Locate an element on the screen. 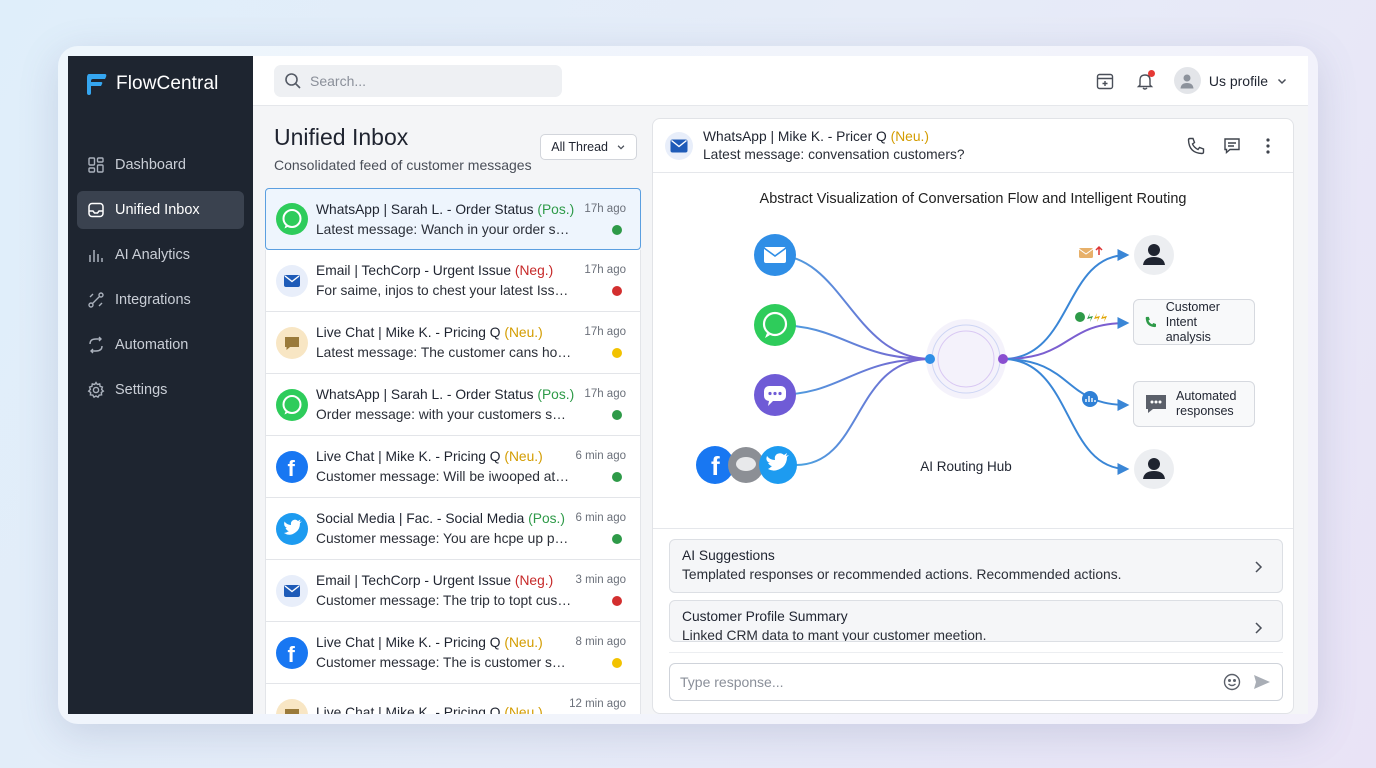 Image resolution: width=1376 pixels, height=768 pixels. integrations-icon is located at coordinates (96, 300).